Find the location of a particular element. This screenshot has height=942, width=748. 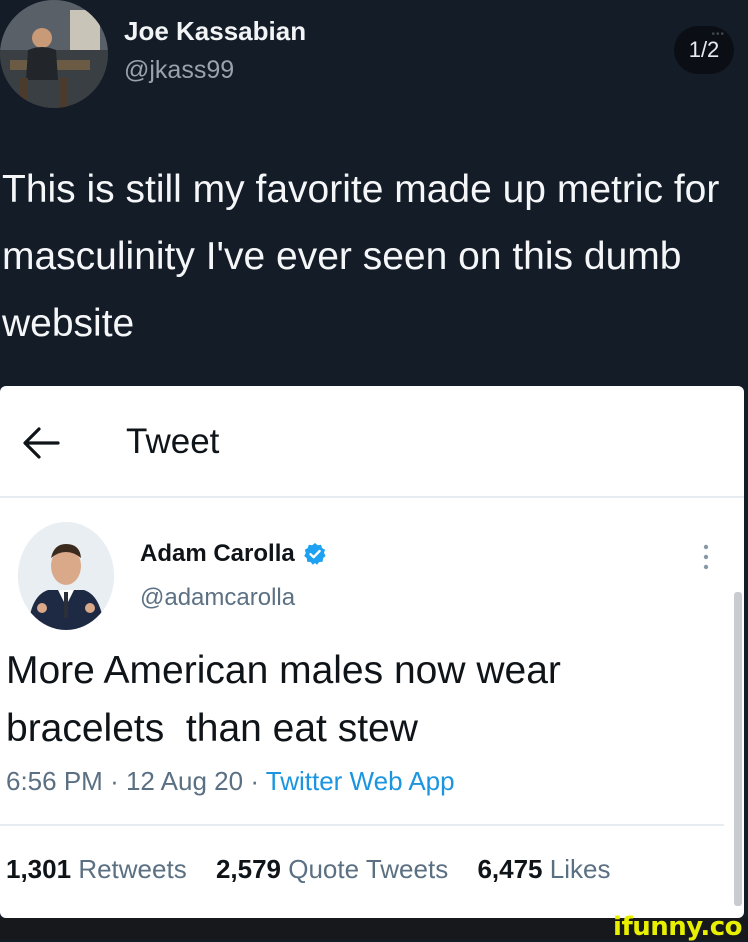

tweet-meta: 6:56 PM · 12 Aug 20 · Twitter Web App is located at coordinates (230, 781).